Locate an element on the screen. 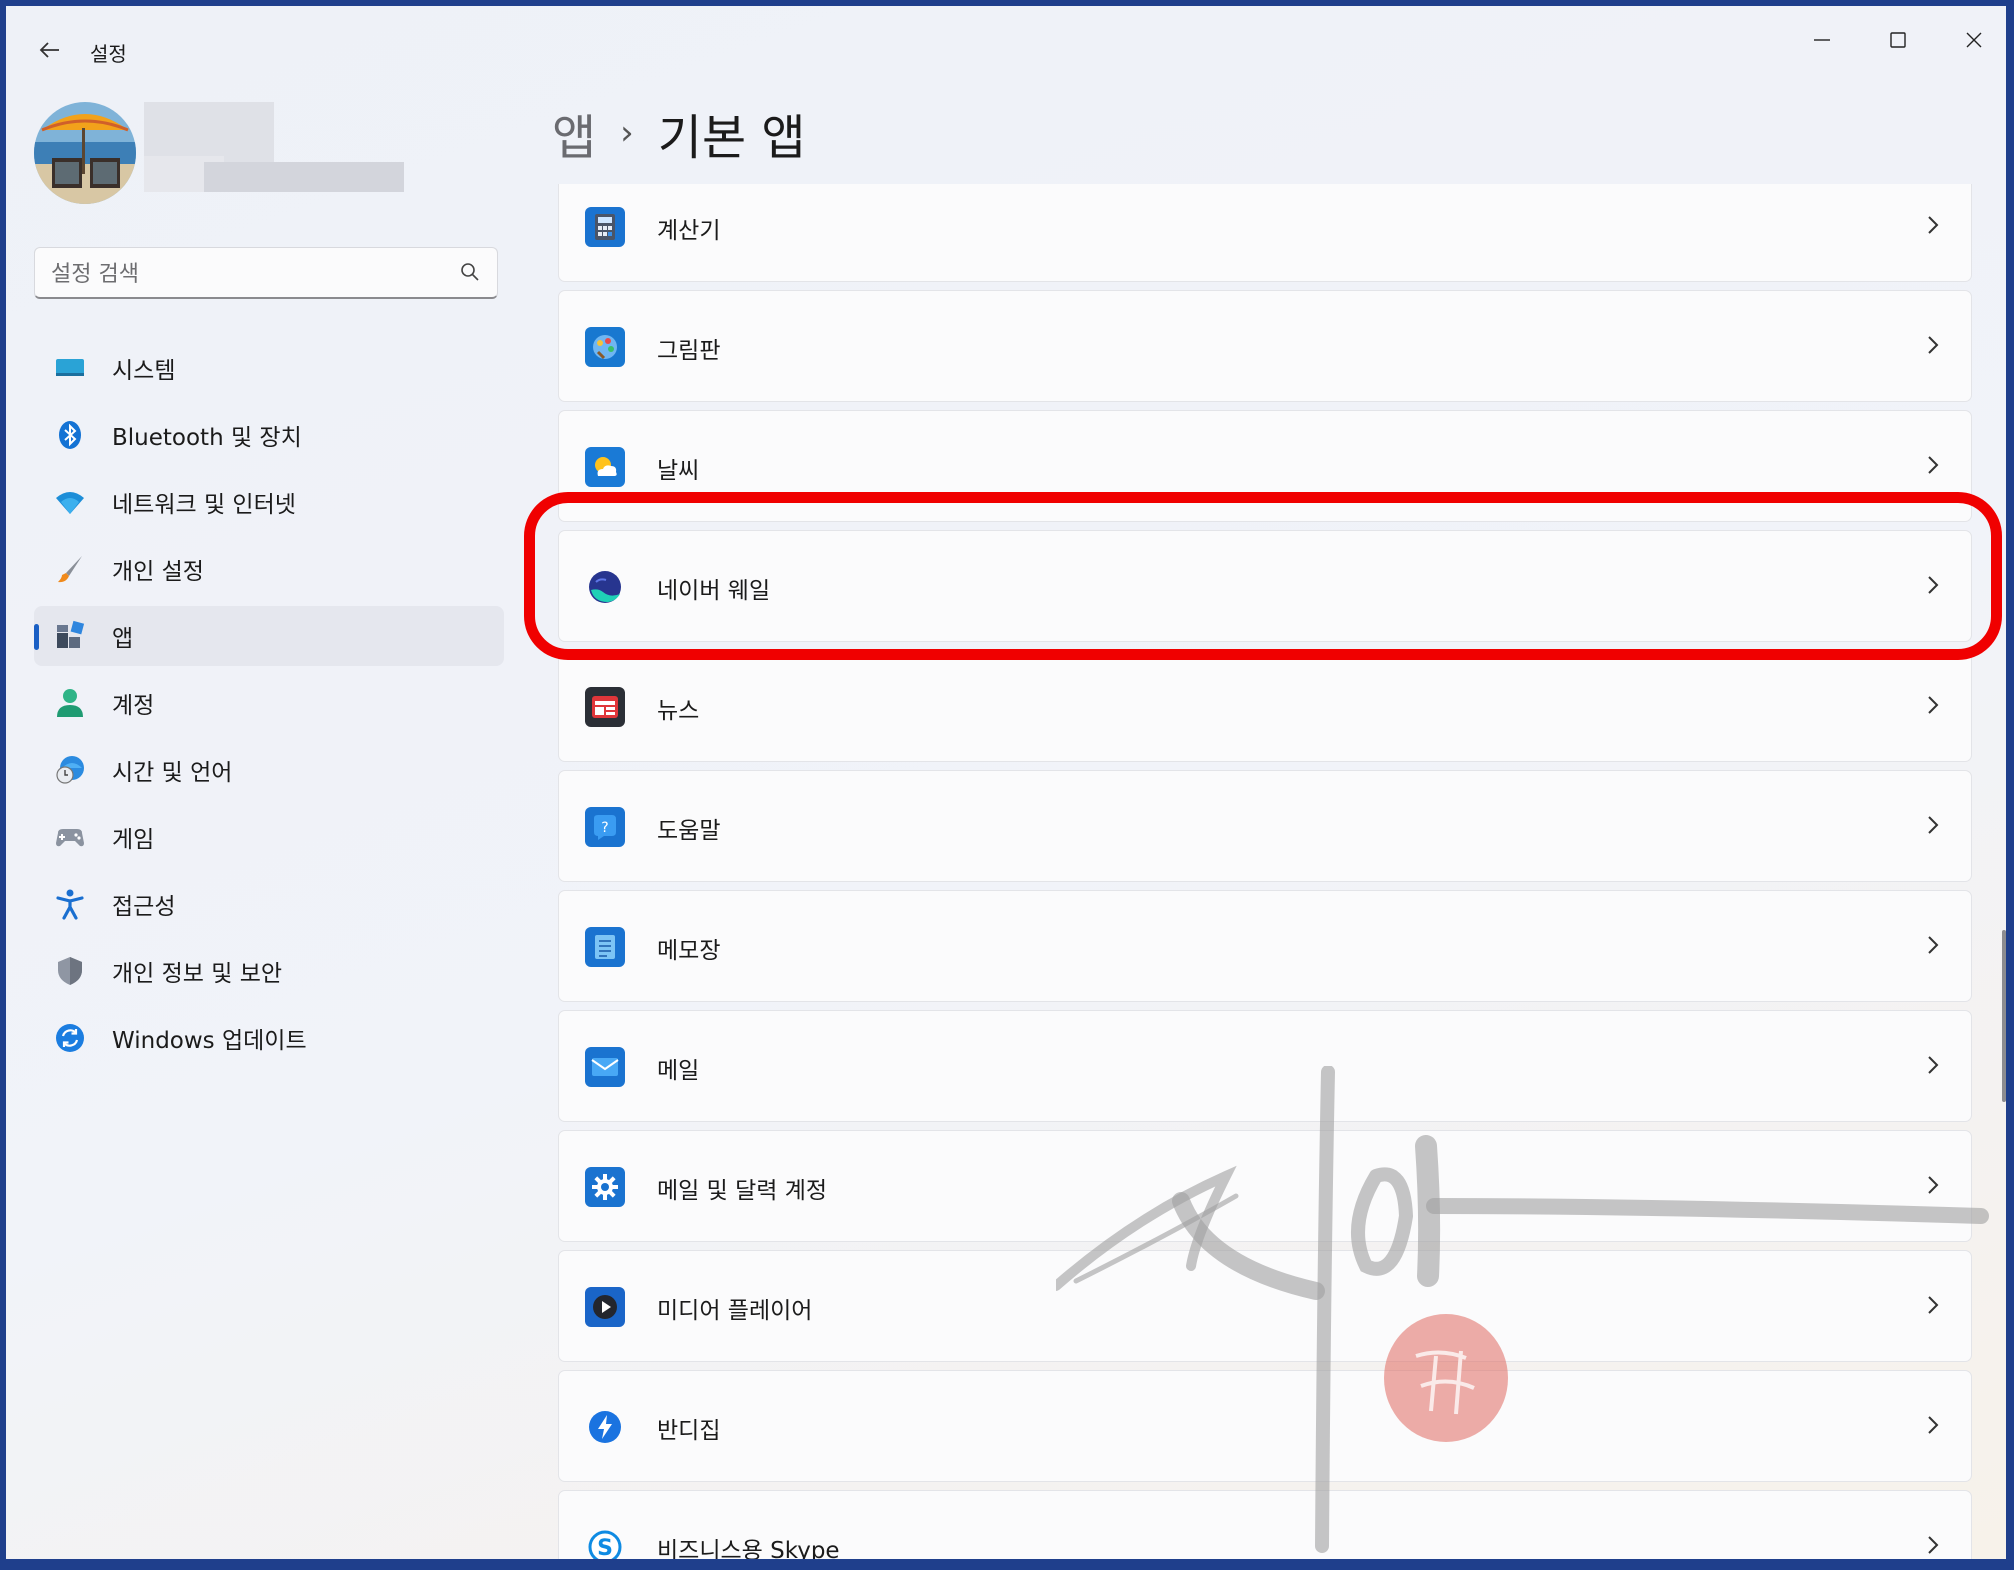  app-row-label: 계산기 is located at coordinates (689, 231).